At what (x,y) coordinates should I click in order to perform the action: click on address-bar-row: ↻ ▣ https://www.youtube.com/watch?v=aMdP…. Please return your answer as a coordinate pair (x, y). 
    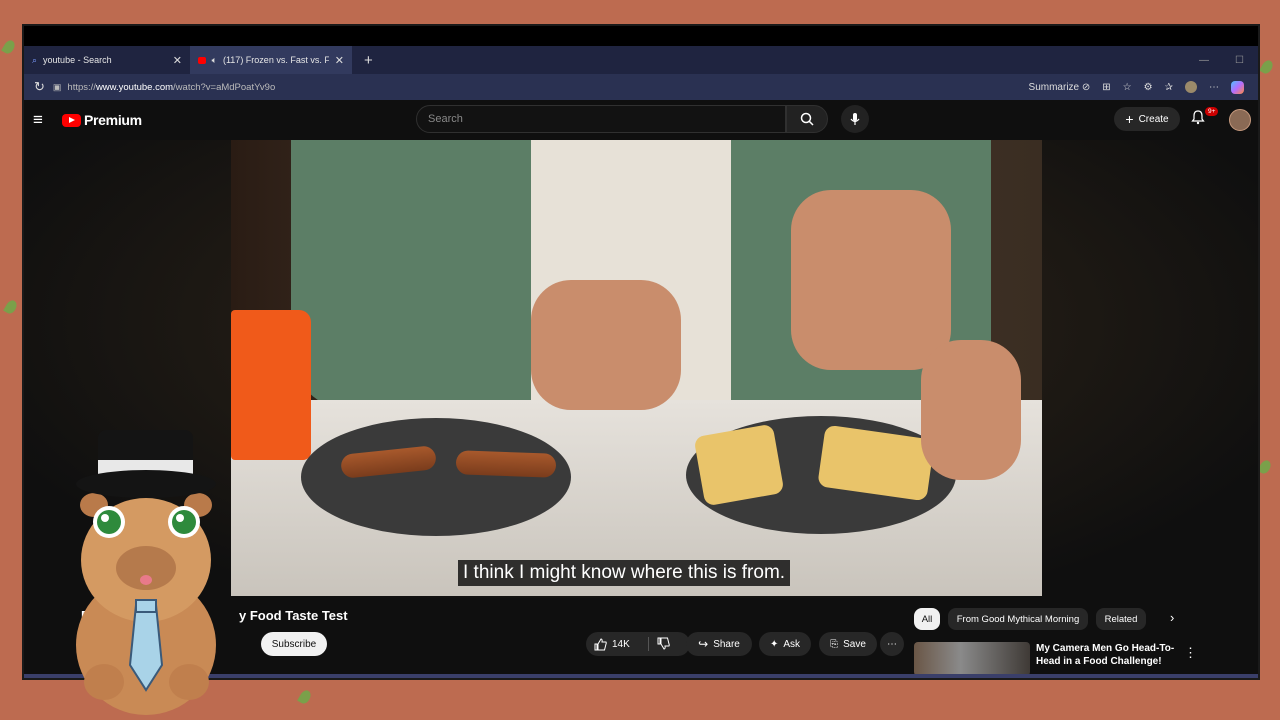
    Looking at the image, I should click on (641, 87).